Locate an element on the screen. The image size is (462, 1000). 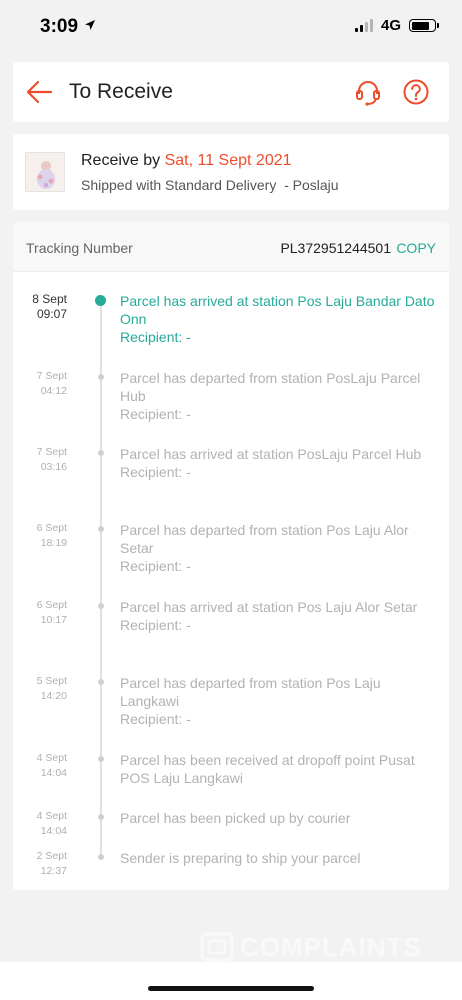
question-mark-icon is located at coordinates (416, 92).